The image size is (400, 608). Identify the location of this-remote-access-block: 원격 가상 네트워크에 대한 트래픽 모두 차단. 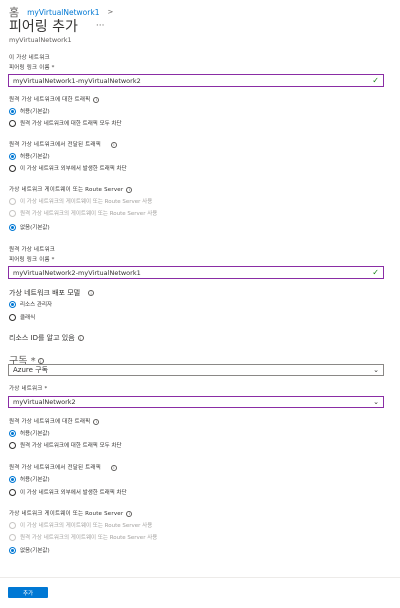
(65, 123).